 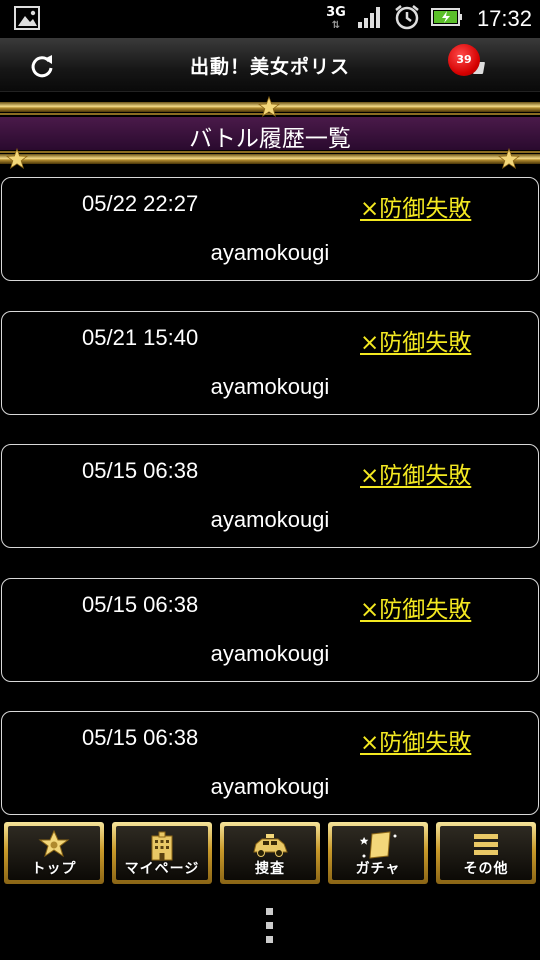 I want to click on overflow-menu-icon, so click(x=270, y=926).